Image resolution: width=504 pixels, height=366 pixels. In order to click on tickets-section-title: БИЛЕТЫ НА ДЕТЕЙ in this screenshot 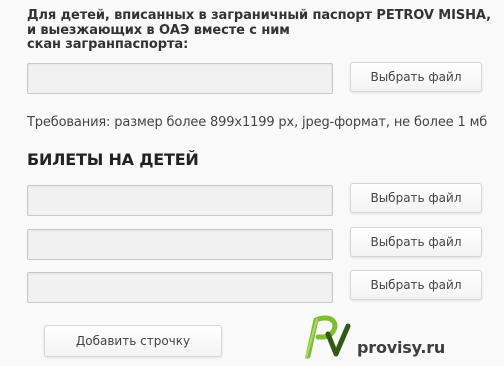, I will do `click(113, 159)`.